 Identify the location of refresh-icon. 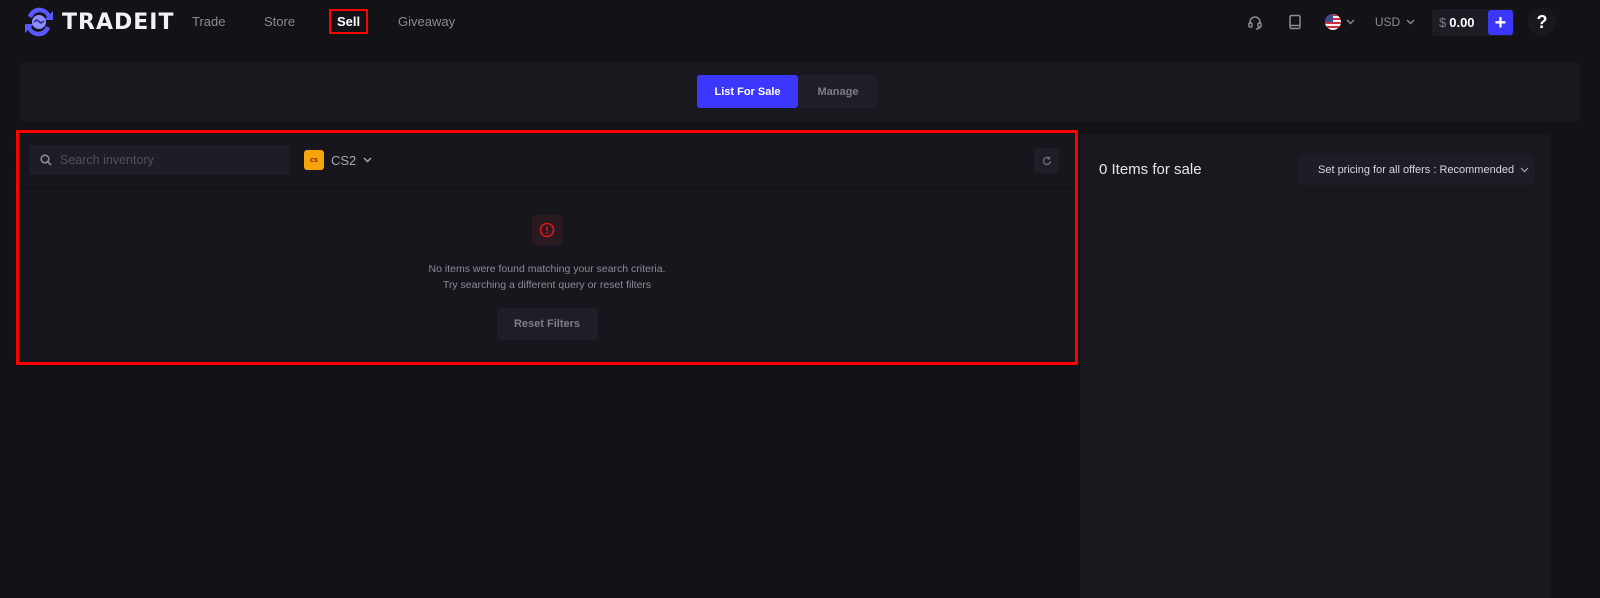
(1046, 160).